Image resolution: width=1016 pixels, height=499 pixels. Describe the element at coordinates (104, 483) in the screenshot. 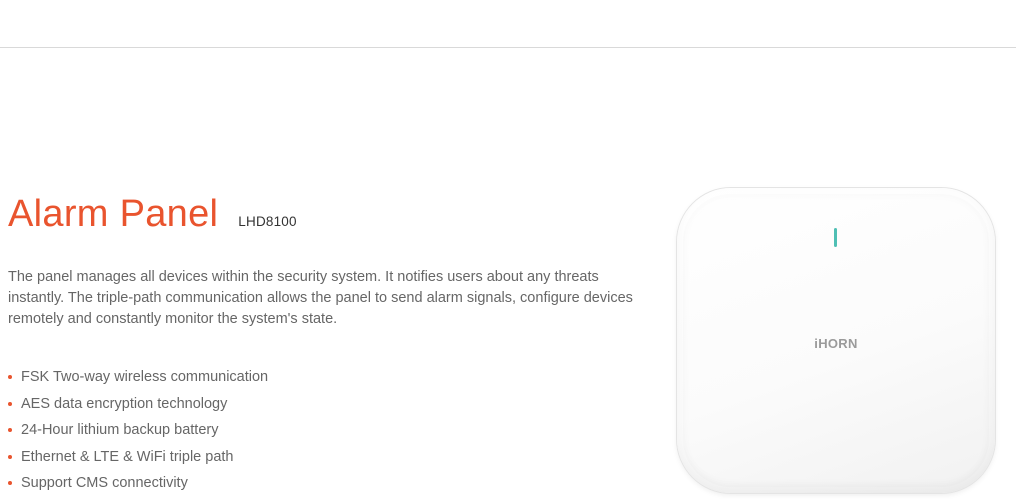

I see `feature-label: Support CMS connectivity` at that location.